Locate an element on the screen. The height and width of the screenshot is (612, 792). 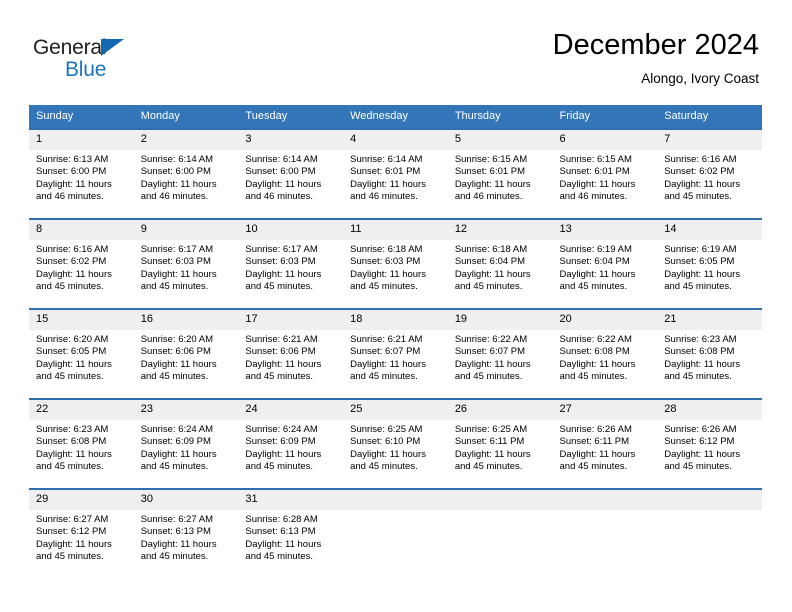
sunrise-text: Sunrise: 6:16 AM is located at coordinates (700, 159).